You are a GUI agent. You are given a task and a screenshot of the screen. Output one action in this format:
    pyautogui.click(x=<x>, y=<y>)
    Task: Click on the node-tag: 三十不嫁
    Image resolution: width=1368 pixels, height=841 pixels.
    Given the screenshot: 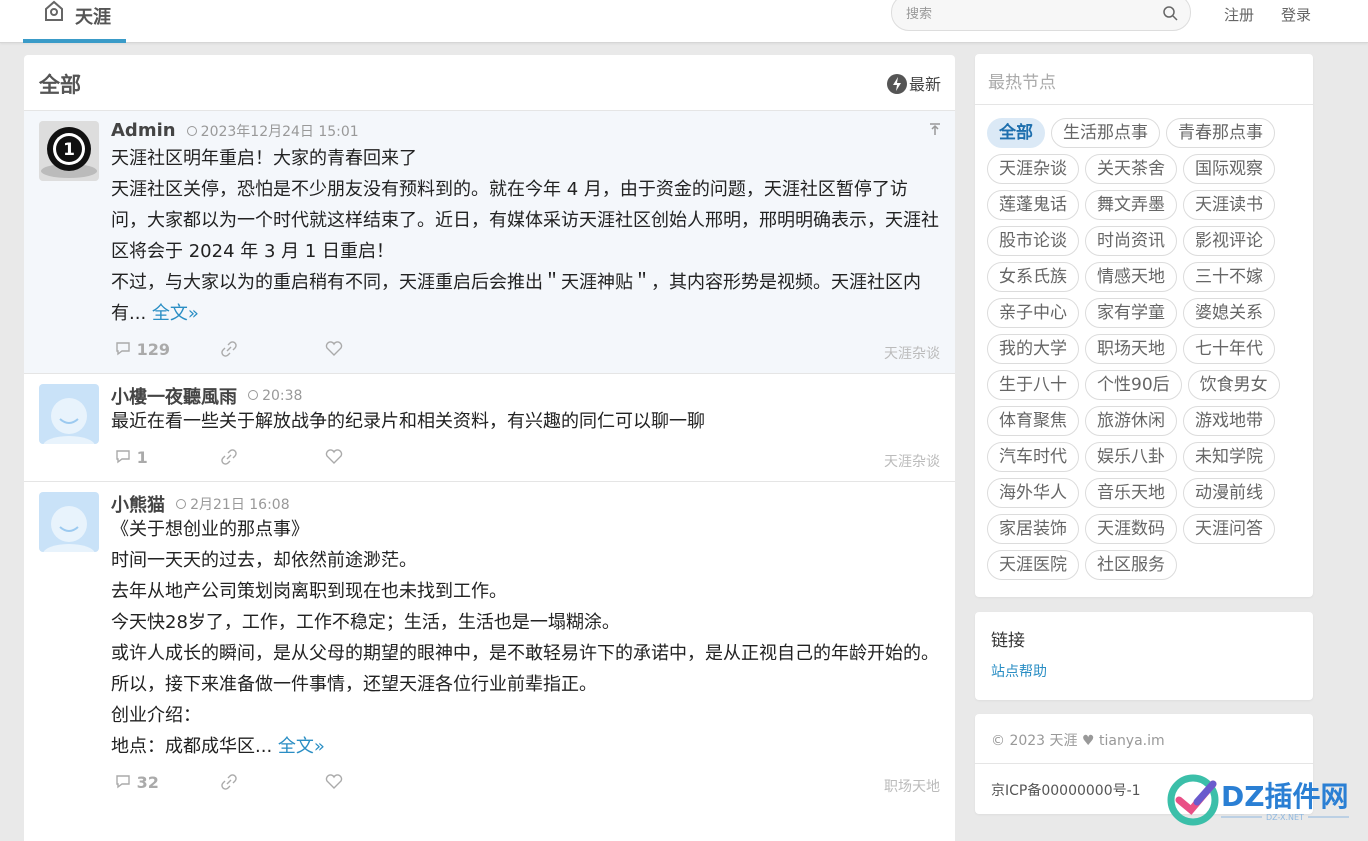 What is the action you would take?
    pyautogui.click(x=1229, y=277)
    